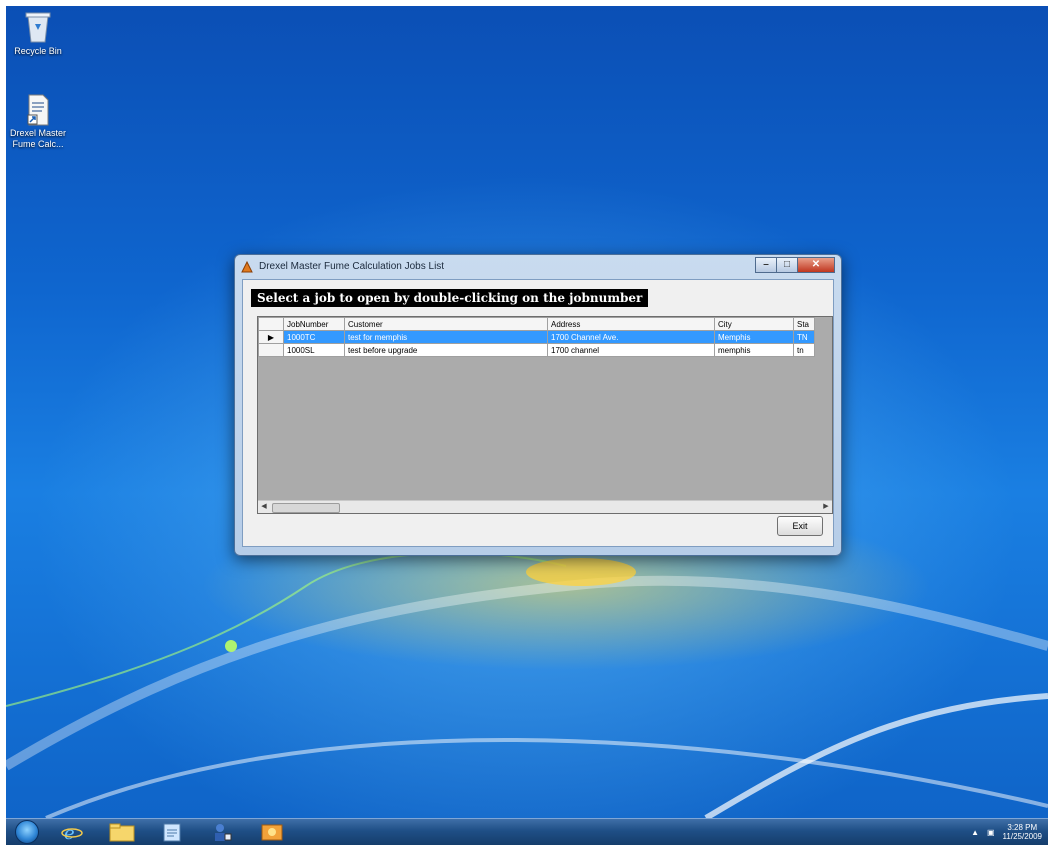 The height and width of the screenshot is (845, 1054). I want to click on shortcut-file-icon, so click(38, 110).